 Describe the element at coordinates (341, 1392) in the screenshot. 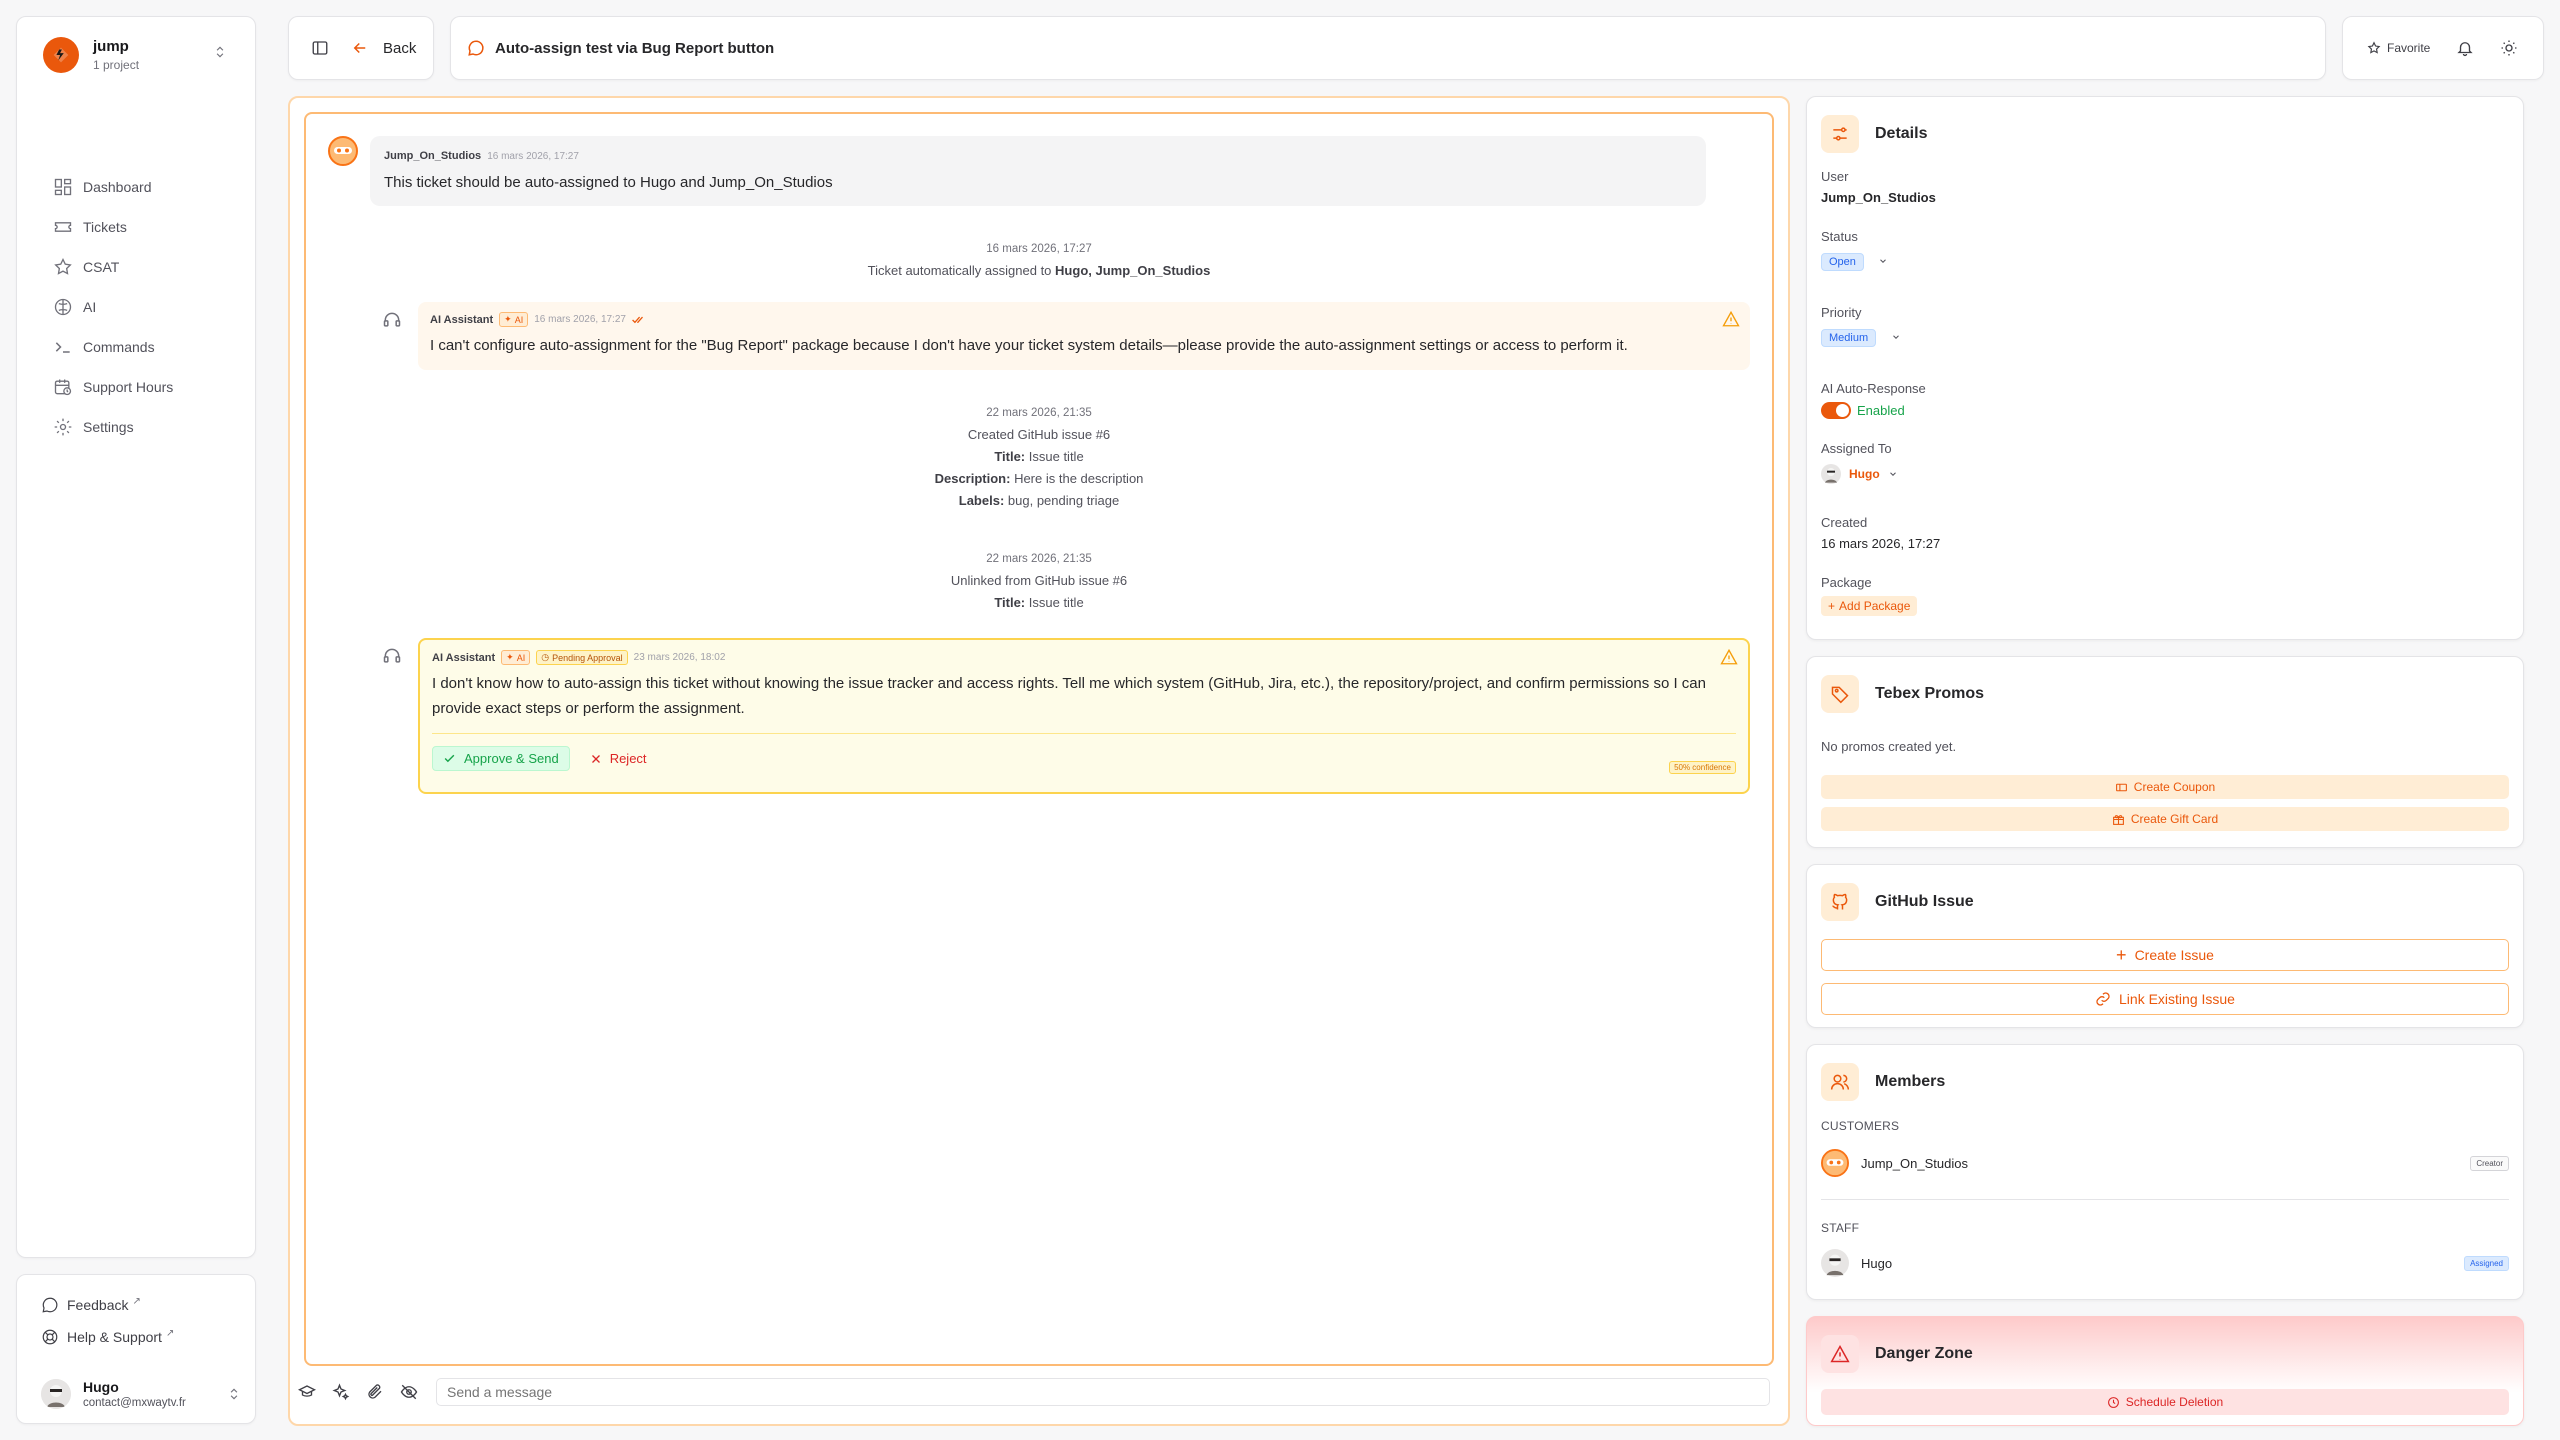

I see `sparkles-icon` at that location.